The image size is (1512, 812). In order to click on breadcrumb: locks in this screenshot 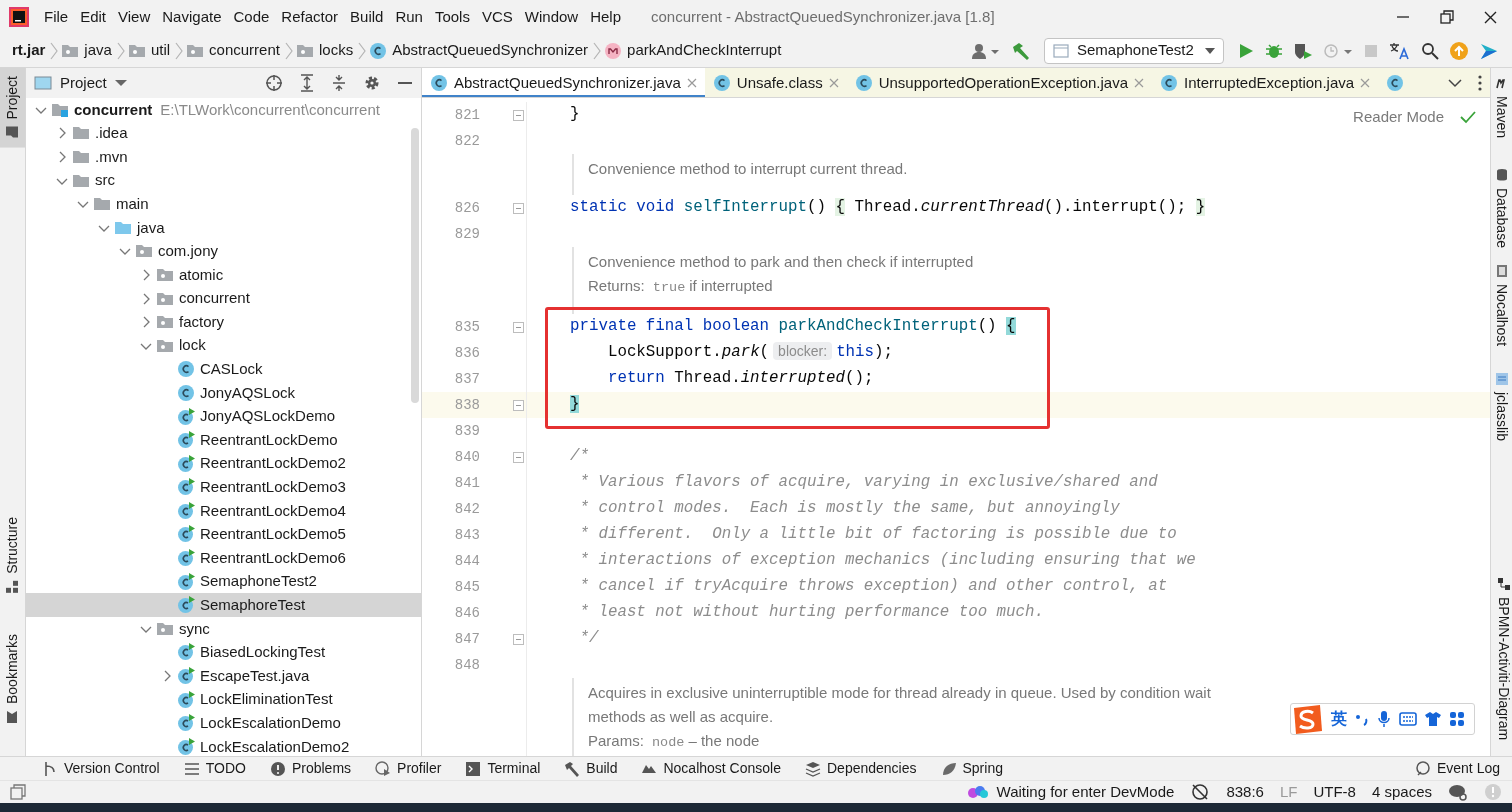, I will do `click(336, 50)`.